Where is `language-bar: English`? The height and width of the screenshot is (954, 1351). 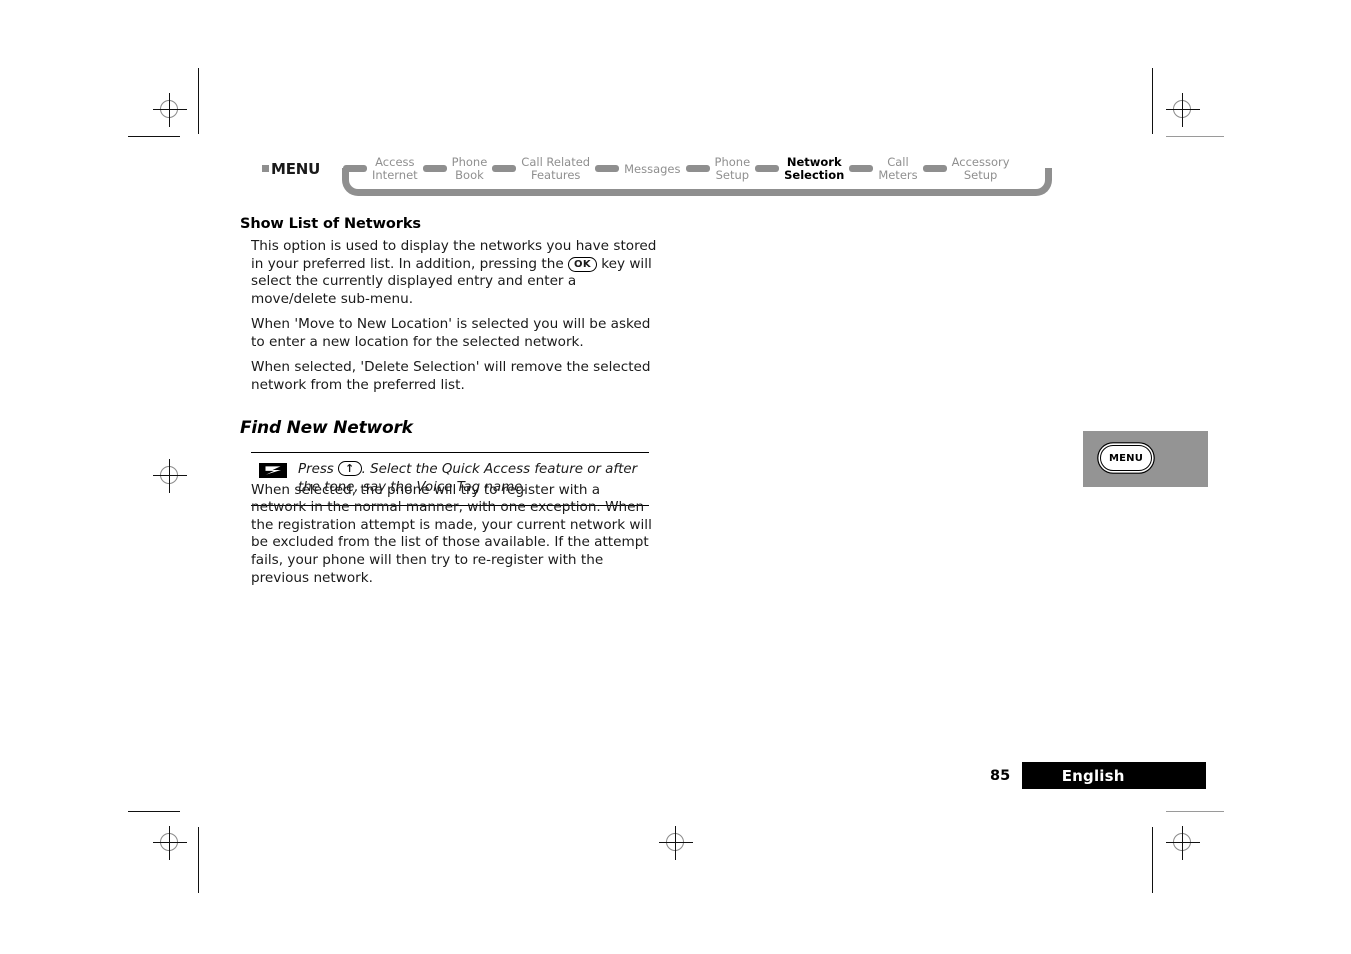
language-bar: English is located at coordinates (1114, 775).